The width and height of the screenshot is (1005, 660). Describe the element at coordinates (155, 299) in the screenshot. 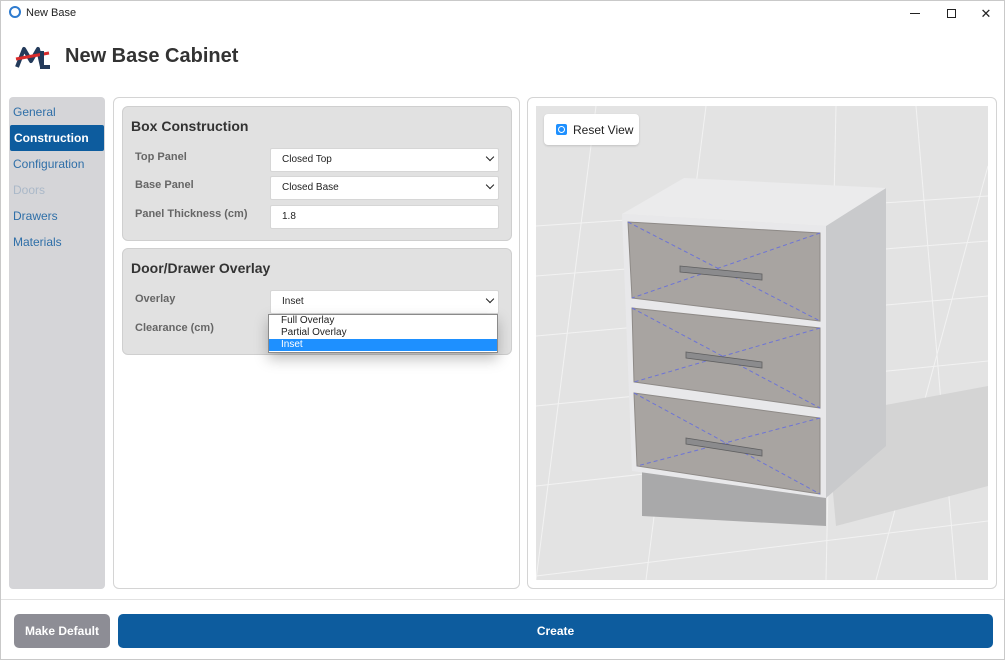

I see `overlay-label: Overlay` at that location.